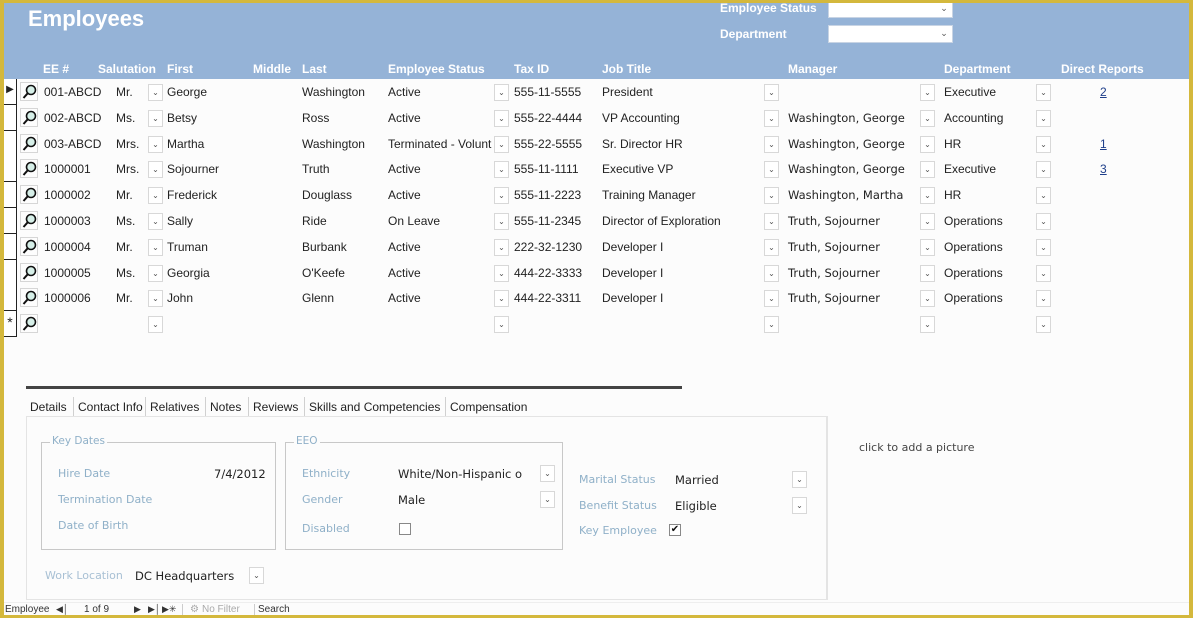 Image resolution: width=1193 pixels, height=618 pixels. I want to click on col-header-last: Last, so click(314, 69).